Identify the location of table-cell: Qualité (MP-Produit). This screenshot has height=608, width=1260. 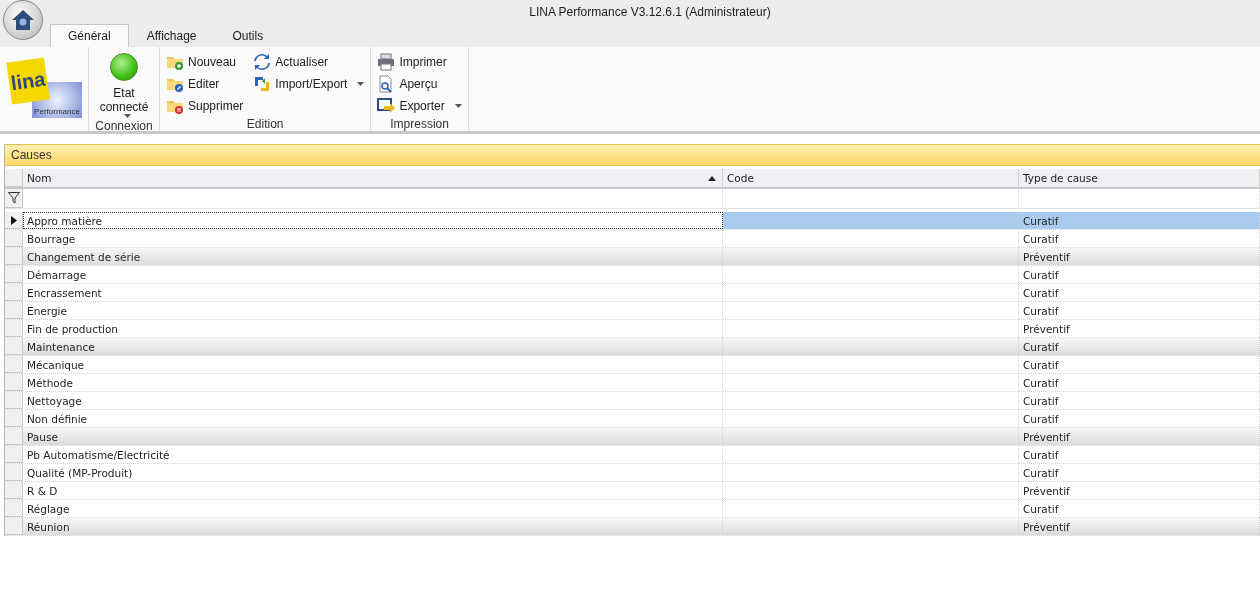
(373, 472).